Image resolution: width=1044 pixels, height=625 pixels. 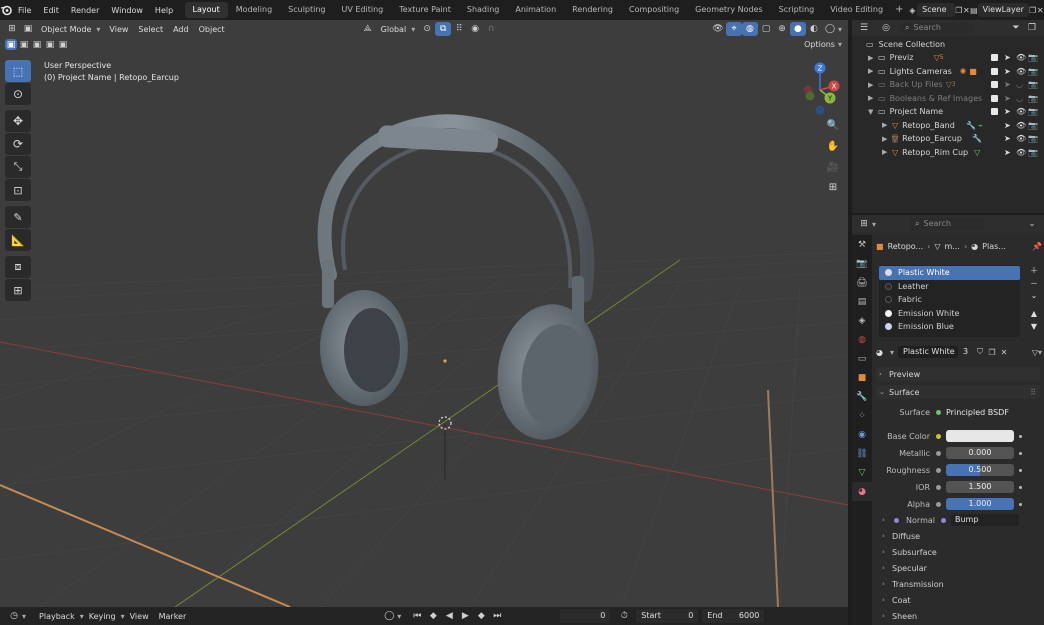 I want to click on ior-field: 1.500, so click(x=980, y=487).